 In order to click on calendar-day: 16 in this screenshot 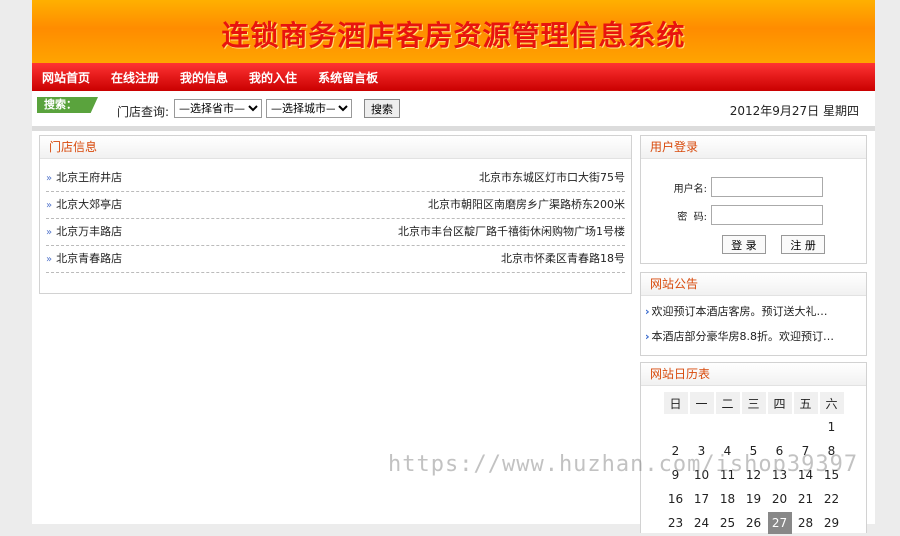, I will do `click(676, 499)`.